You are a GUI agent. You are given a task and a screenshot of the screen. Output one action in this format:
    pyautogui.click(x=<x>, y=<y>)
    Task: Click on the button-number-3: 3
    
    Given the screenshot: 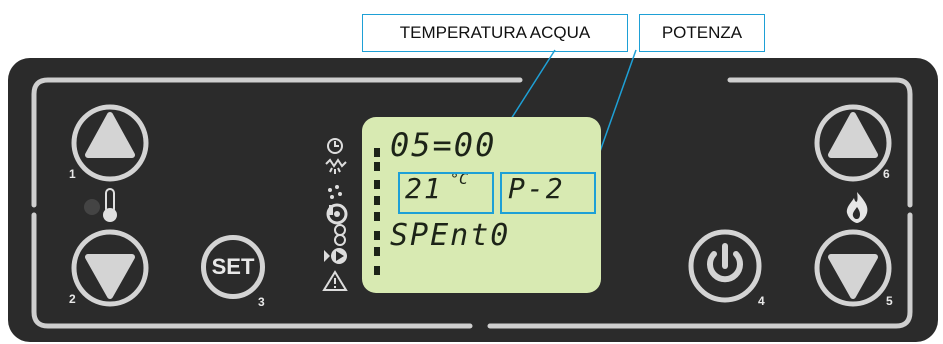 What is the action you would take?
    pyautogui.click(x=261, y=302)
    